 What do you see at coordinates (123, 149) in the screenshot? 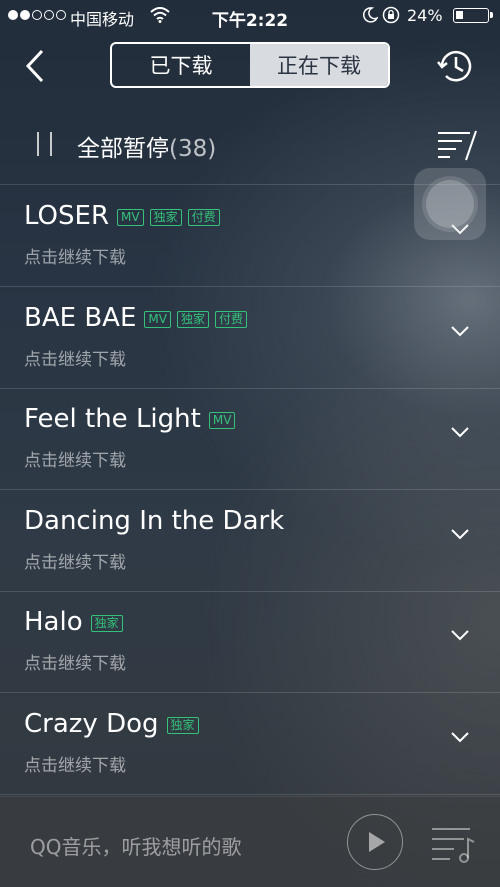
I see `pause-all-label: 全部暂停` at bounding box center [123, 149].